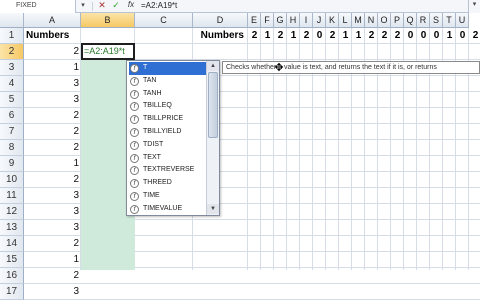  I want to click on row-header-7: 7, so click(12, 132).